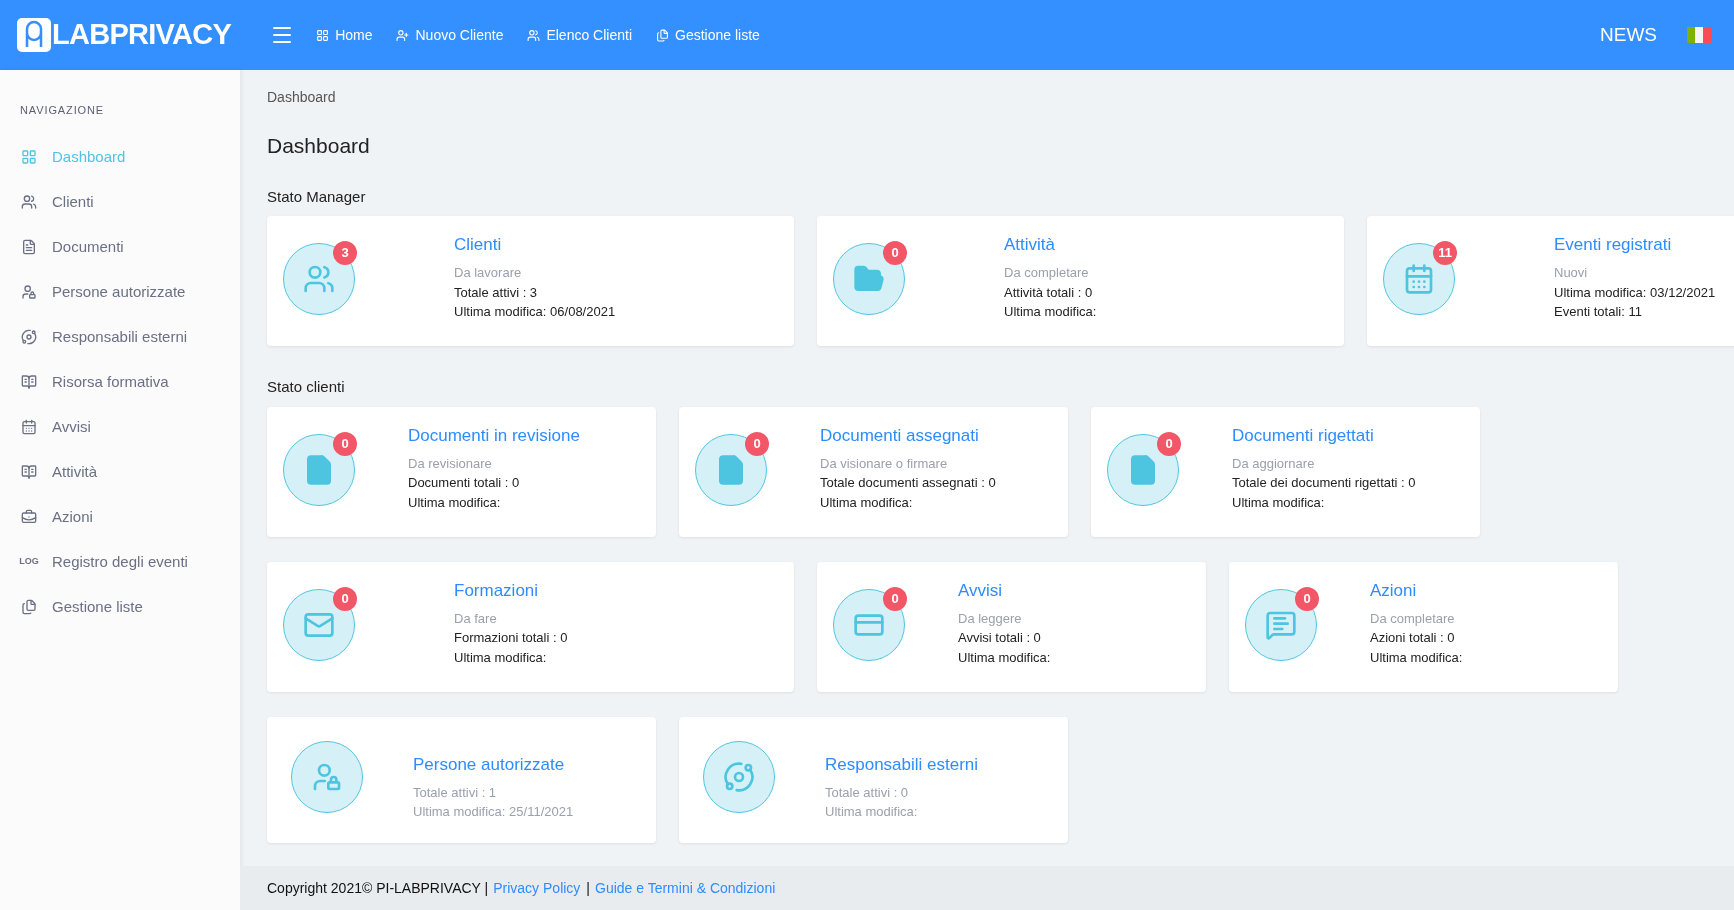 The height and width of the screenshot is (910, 1734). I want to click on news-link: NEWS, so click(1628, 35).